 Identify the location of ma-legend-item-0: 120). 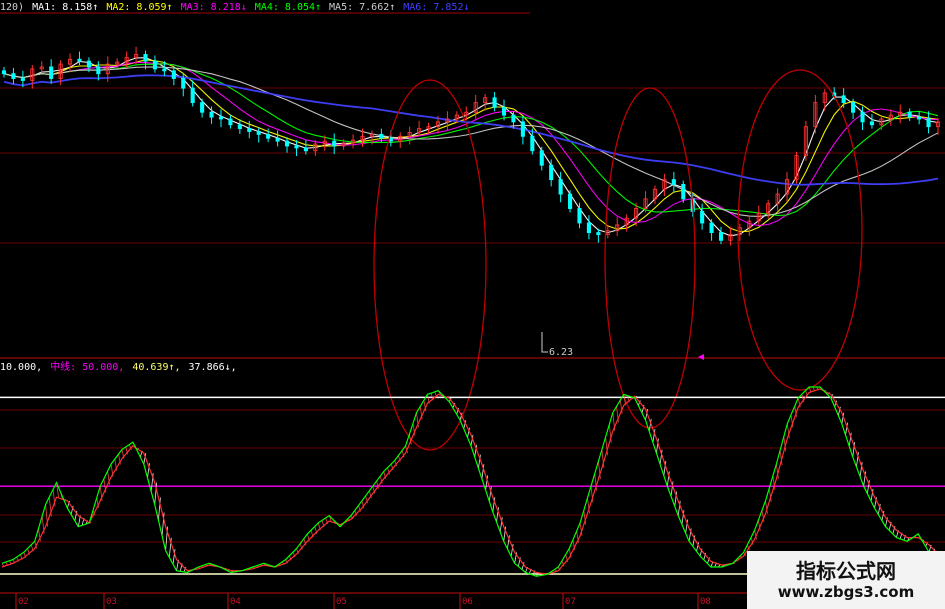
(12, 7).